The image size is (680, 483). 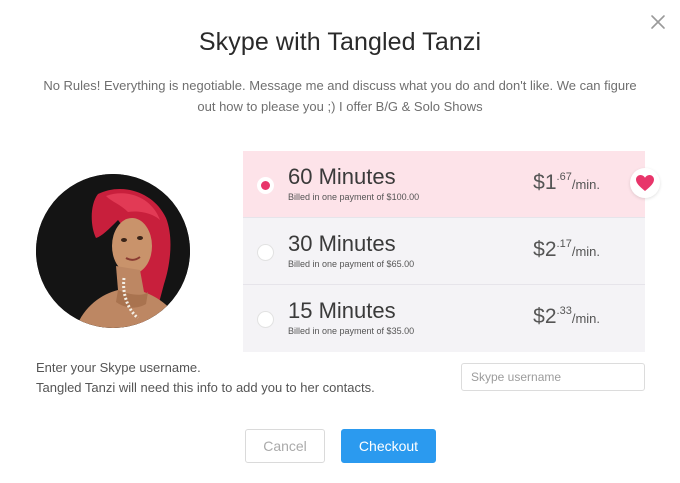 I want to click on avatar, so click(x=113, y=251).